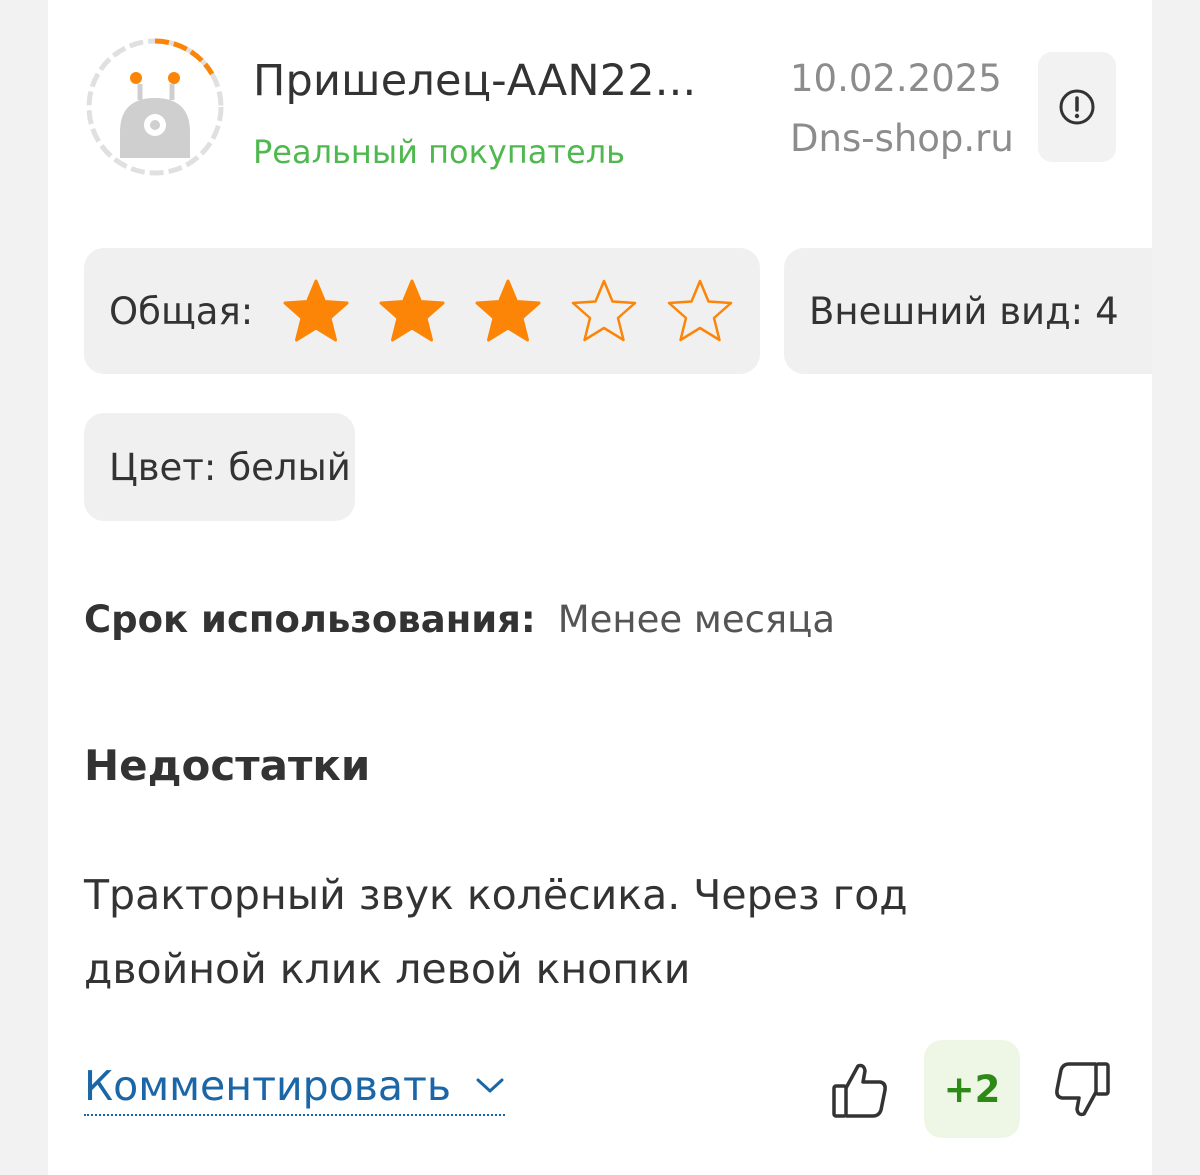 This screenshot has height=1175, width=1200. What do you see at coordinates (219, 467) in the screenshot?
I see `color-chip: Цвет: белый` at bounding box center [219, 467].